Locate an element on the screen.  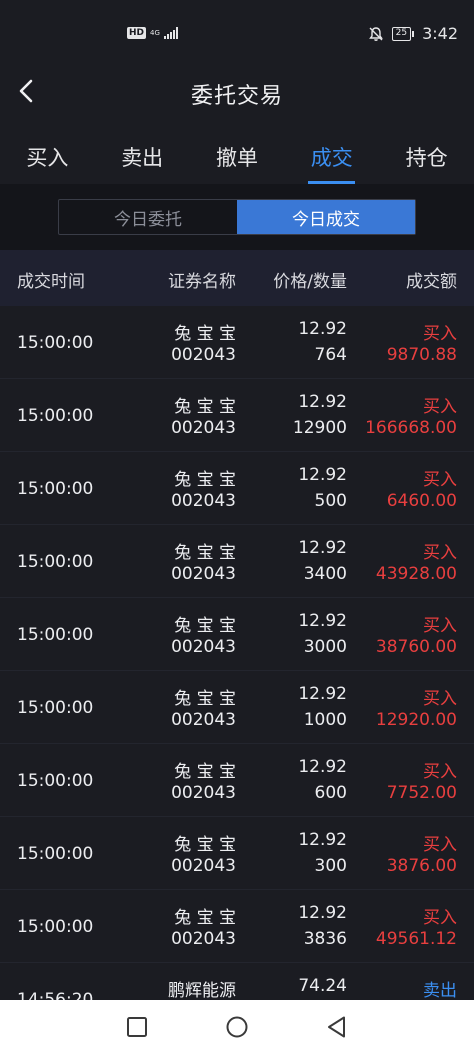
deal-amount: 43928.00 is located at coordinates (416, 574).